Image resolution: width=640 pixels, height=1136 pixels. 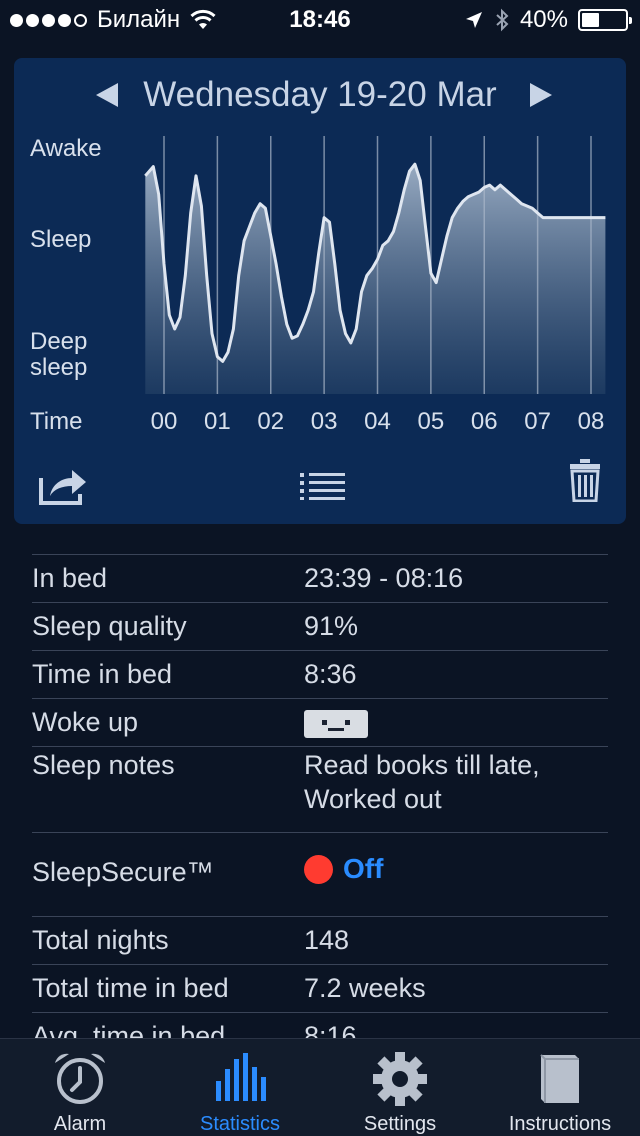 What do you see at coordinates (100, 940) in the screenshot?
I see `total-nights-label: Total nights` at bounding box center [100, 940].